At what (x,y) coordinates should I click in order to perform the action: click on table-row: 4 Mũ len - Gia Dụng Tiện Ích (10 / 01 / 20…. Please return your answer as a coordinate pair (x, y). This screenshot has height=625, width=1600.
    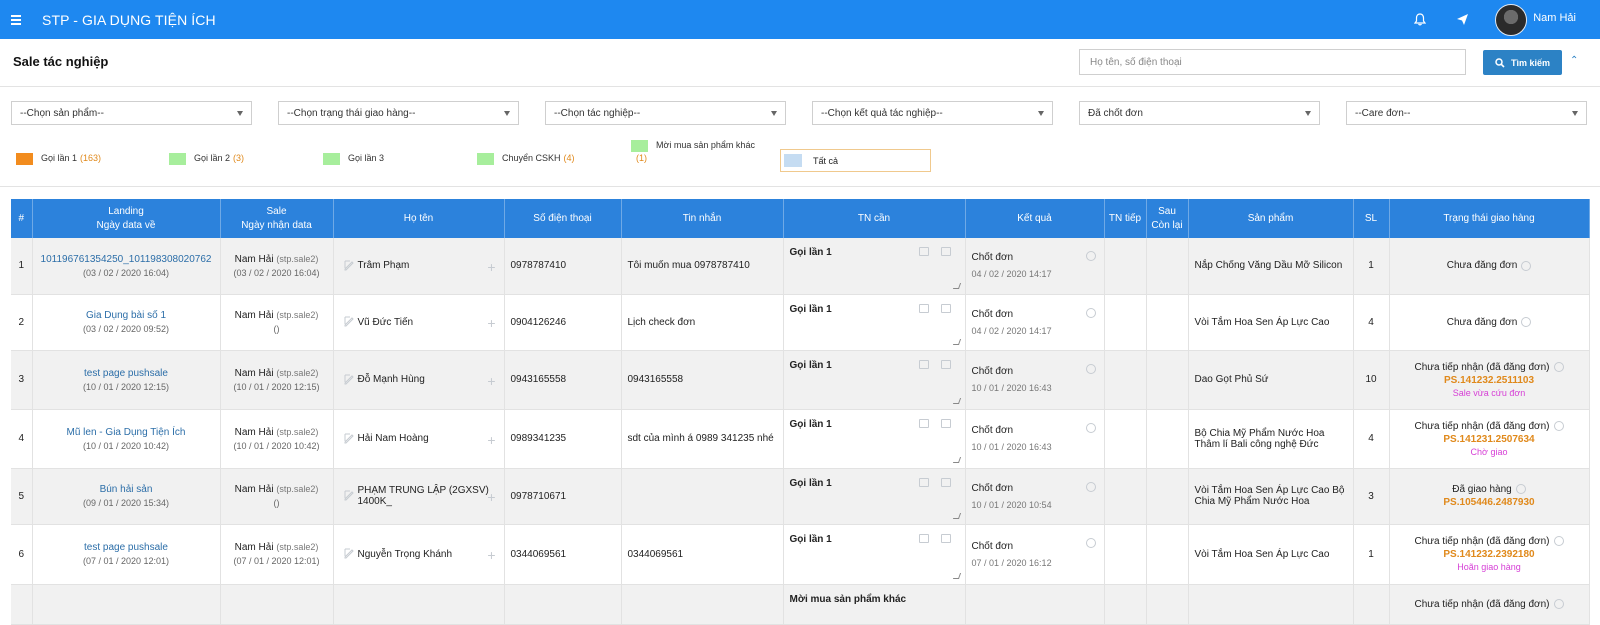
    Looking at the image, I should click on (800, 439).